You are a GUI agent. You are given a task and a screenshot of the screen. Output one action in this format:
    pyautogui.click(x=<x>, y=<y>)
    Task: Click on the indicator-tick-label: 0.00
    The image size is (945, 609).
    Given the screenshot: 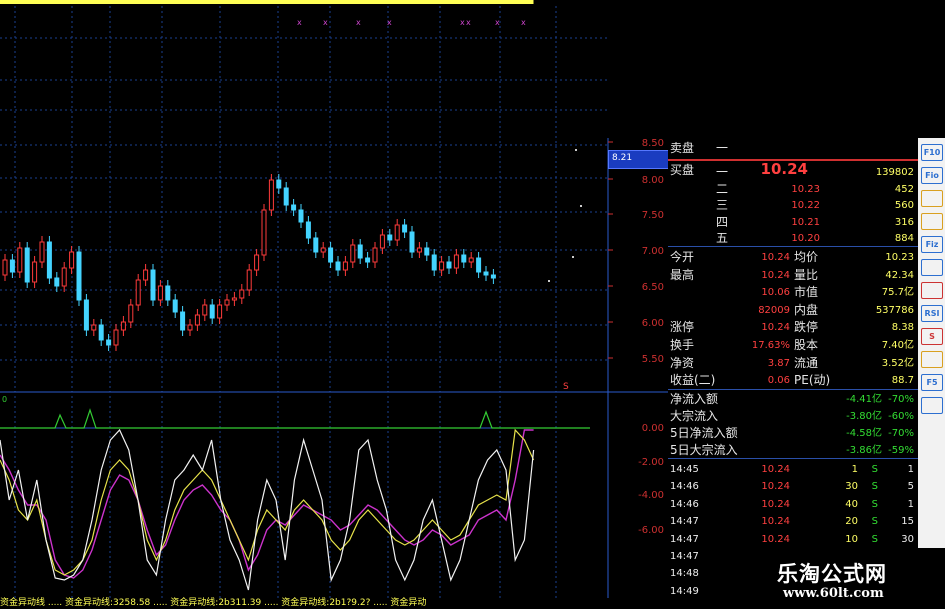 What is the action you would take?
    pyautogui.click(x=653, y=428)
    